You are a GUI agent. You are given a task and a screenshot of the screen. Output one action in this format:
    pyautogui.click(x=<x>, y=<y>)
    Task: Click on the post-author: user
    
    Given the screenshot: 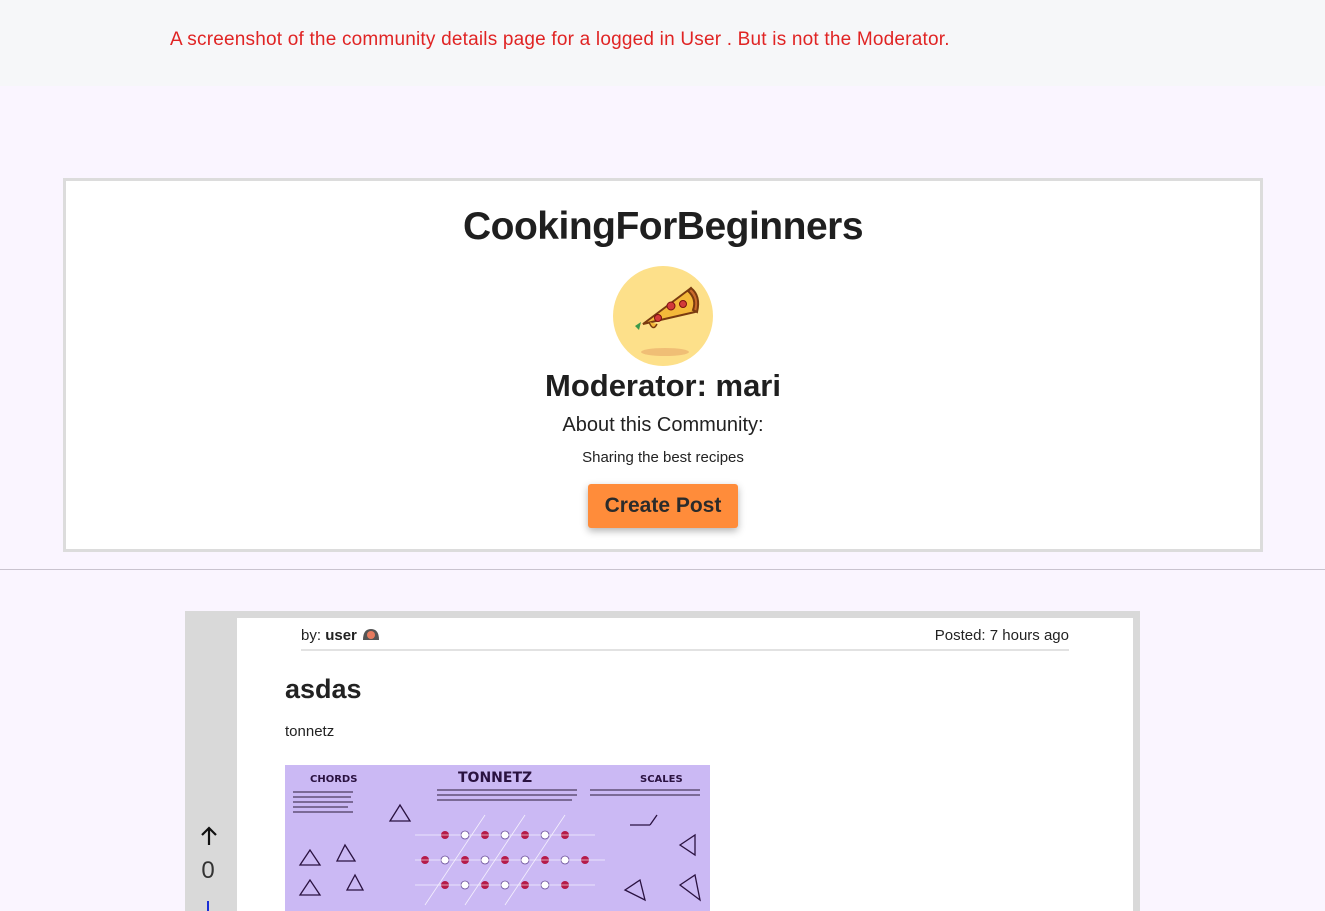 What is the action you would take?
    pyautogui.click(x=341, y=635)
    